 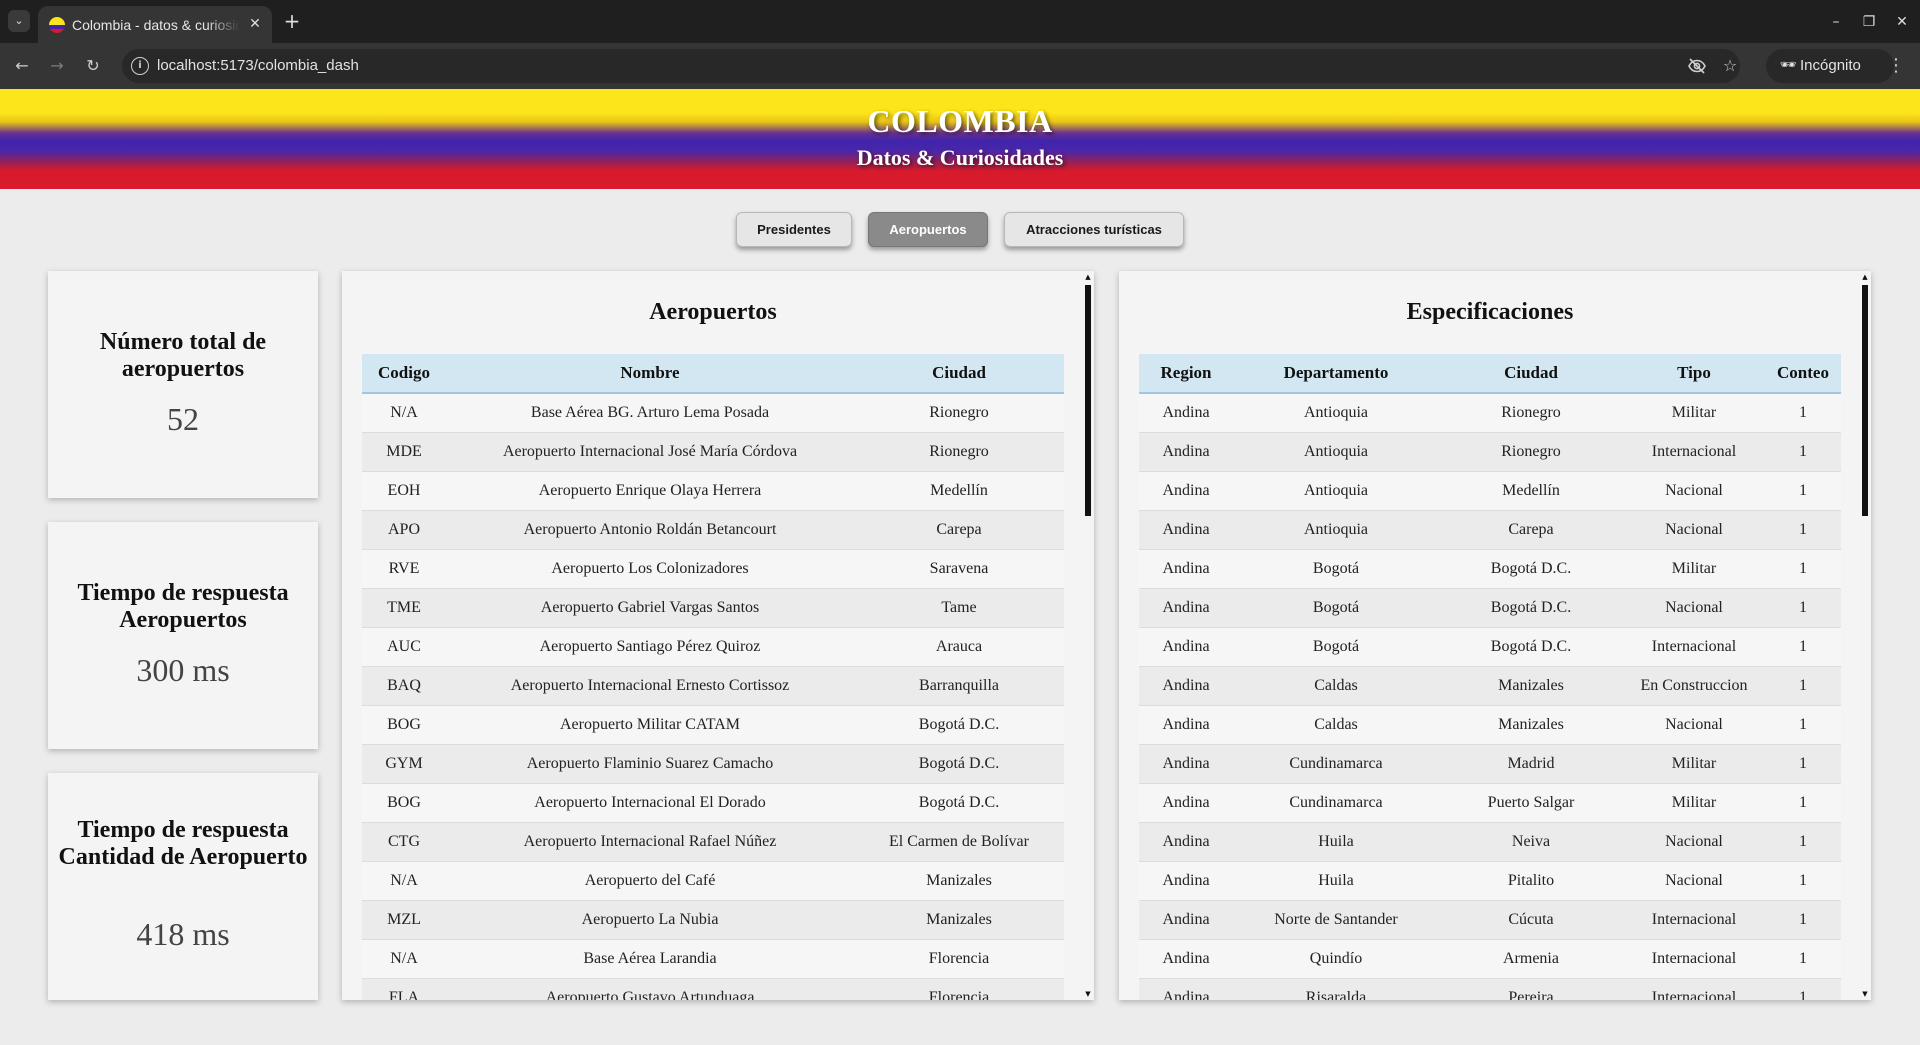 I want to click on incognito-label: Incógnito, so click(x=1830, y=65).